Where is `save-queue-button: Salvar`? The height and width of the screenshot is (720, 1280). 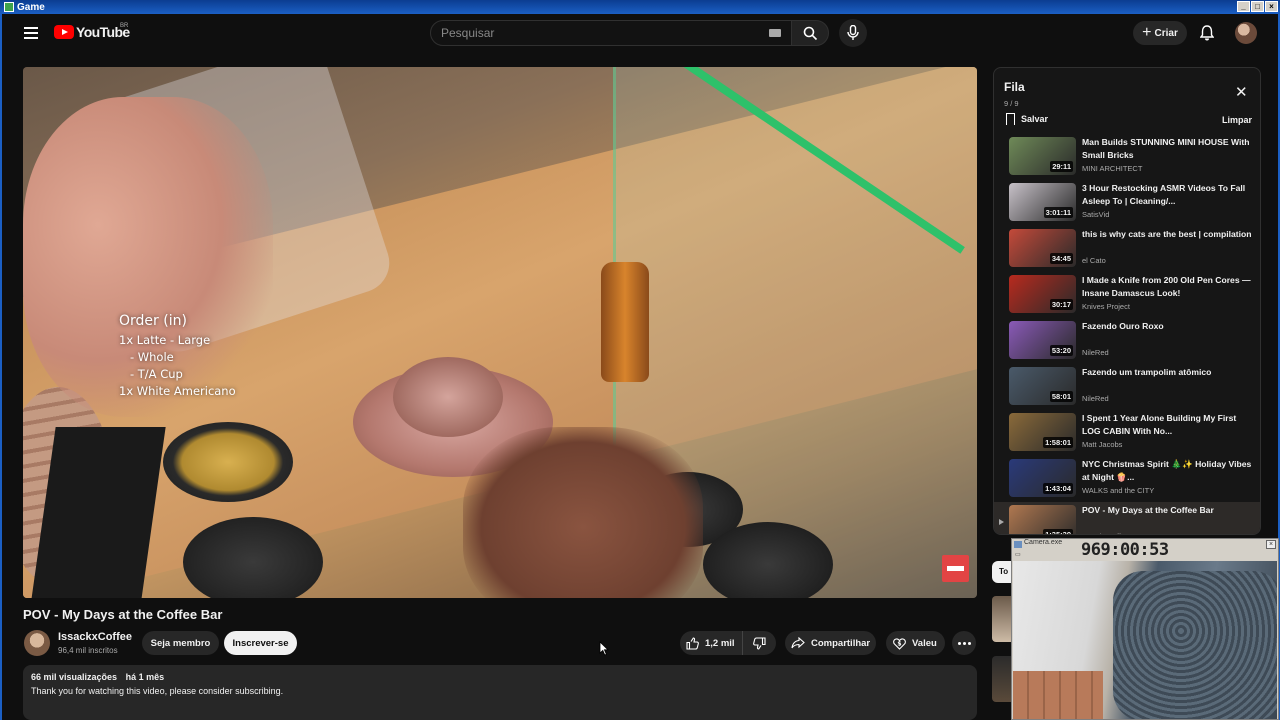 save-queue-button: Salvar is located at coordinates (1027, 119).